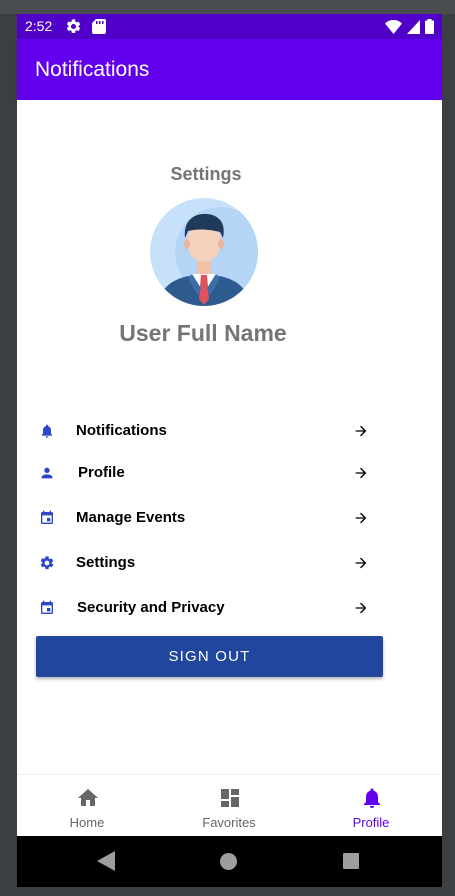 The height and width of the screenshot is (896, 455). Describe the element at coordinates (47, 473) in the screenshot. I see `person-icon` at that location.